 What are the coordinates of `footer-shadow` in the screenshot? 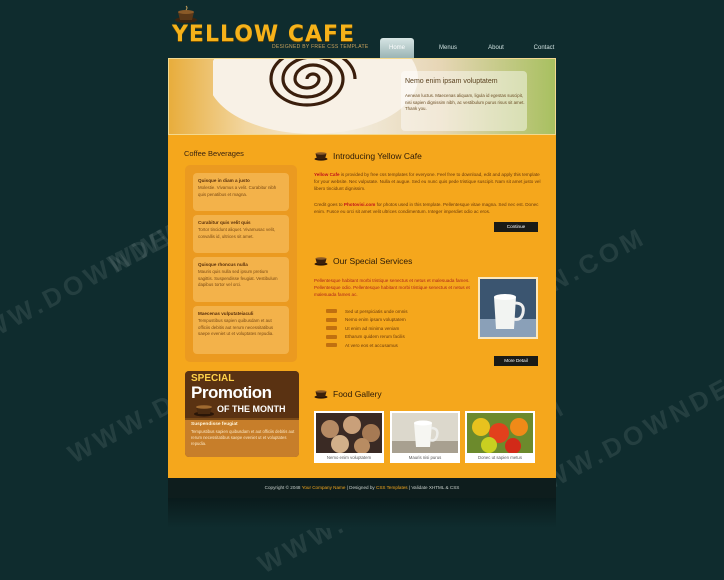 It's located at (362, 513).